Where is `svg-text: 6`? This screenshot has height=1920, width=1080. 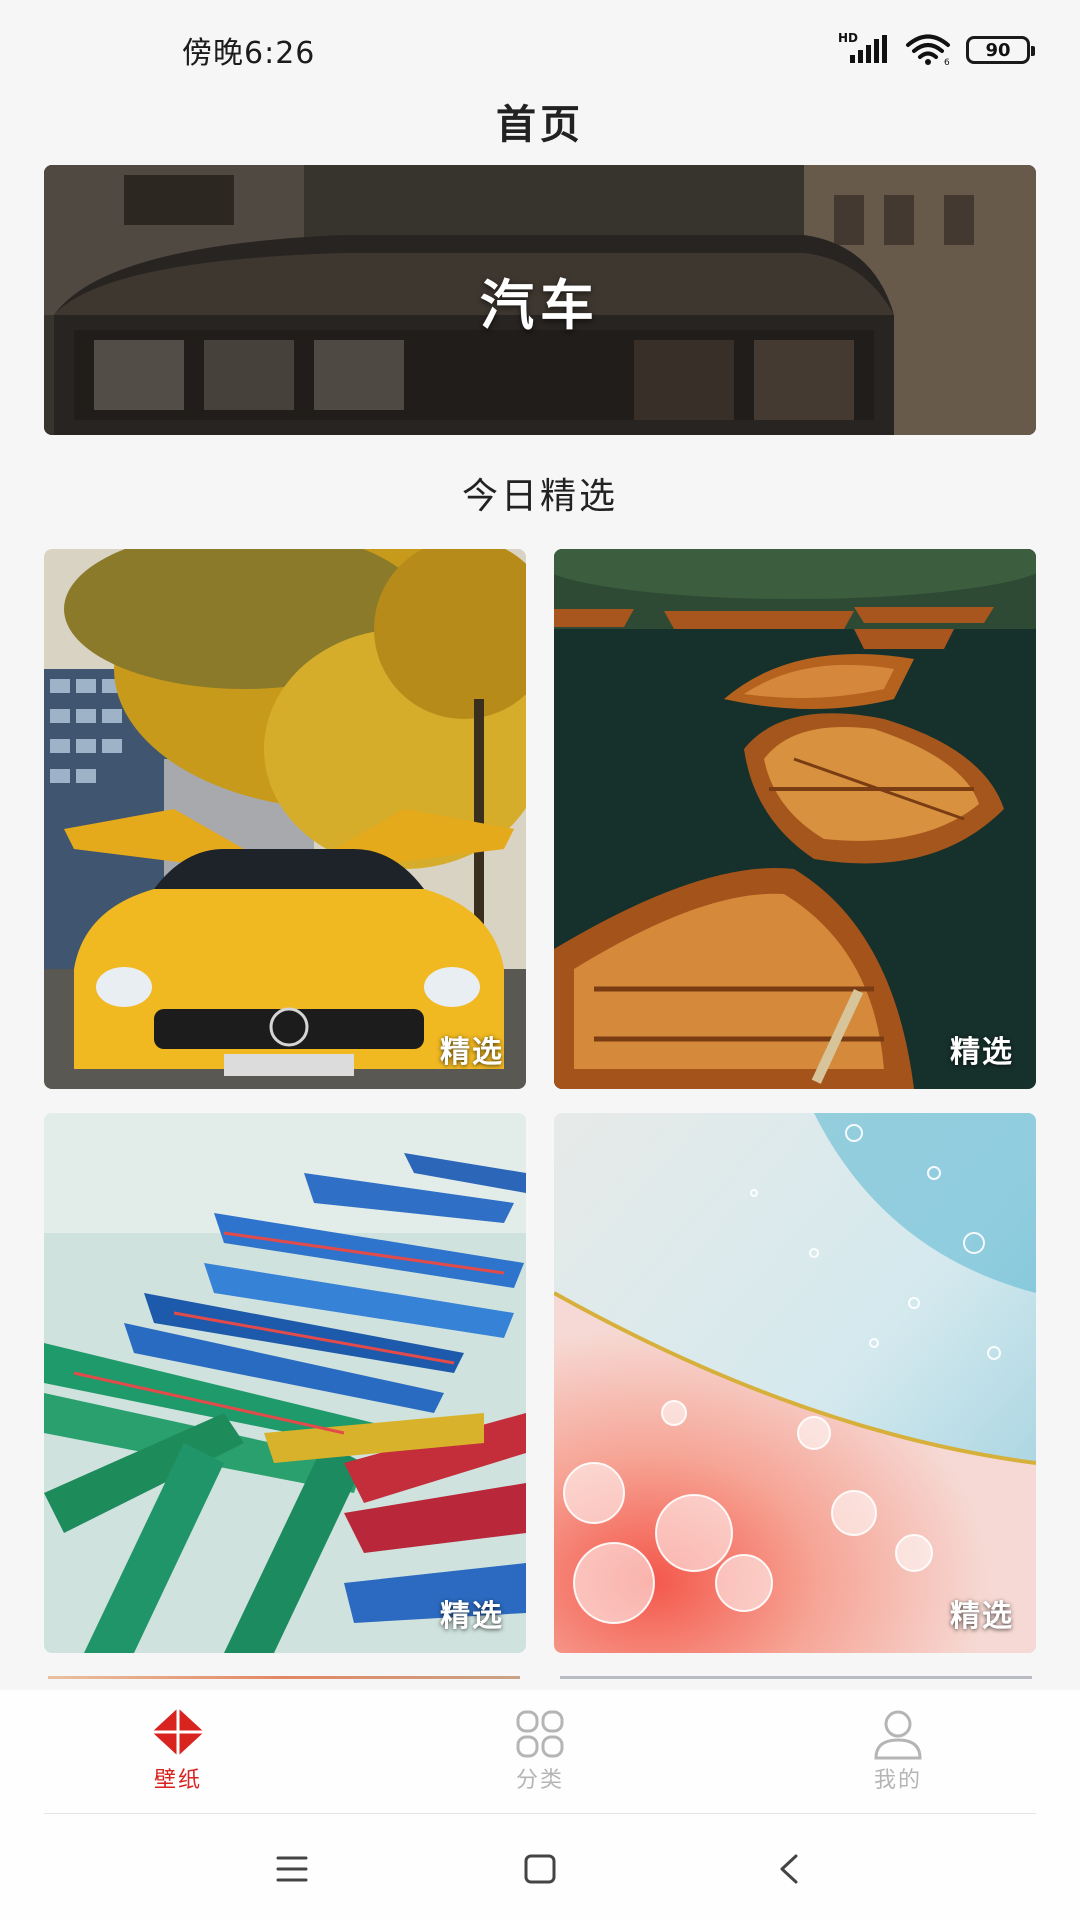
svg-text: 6 is located at coordinates (947, 62).